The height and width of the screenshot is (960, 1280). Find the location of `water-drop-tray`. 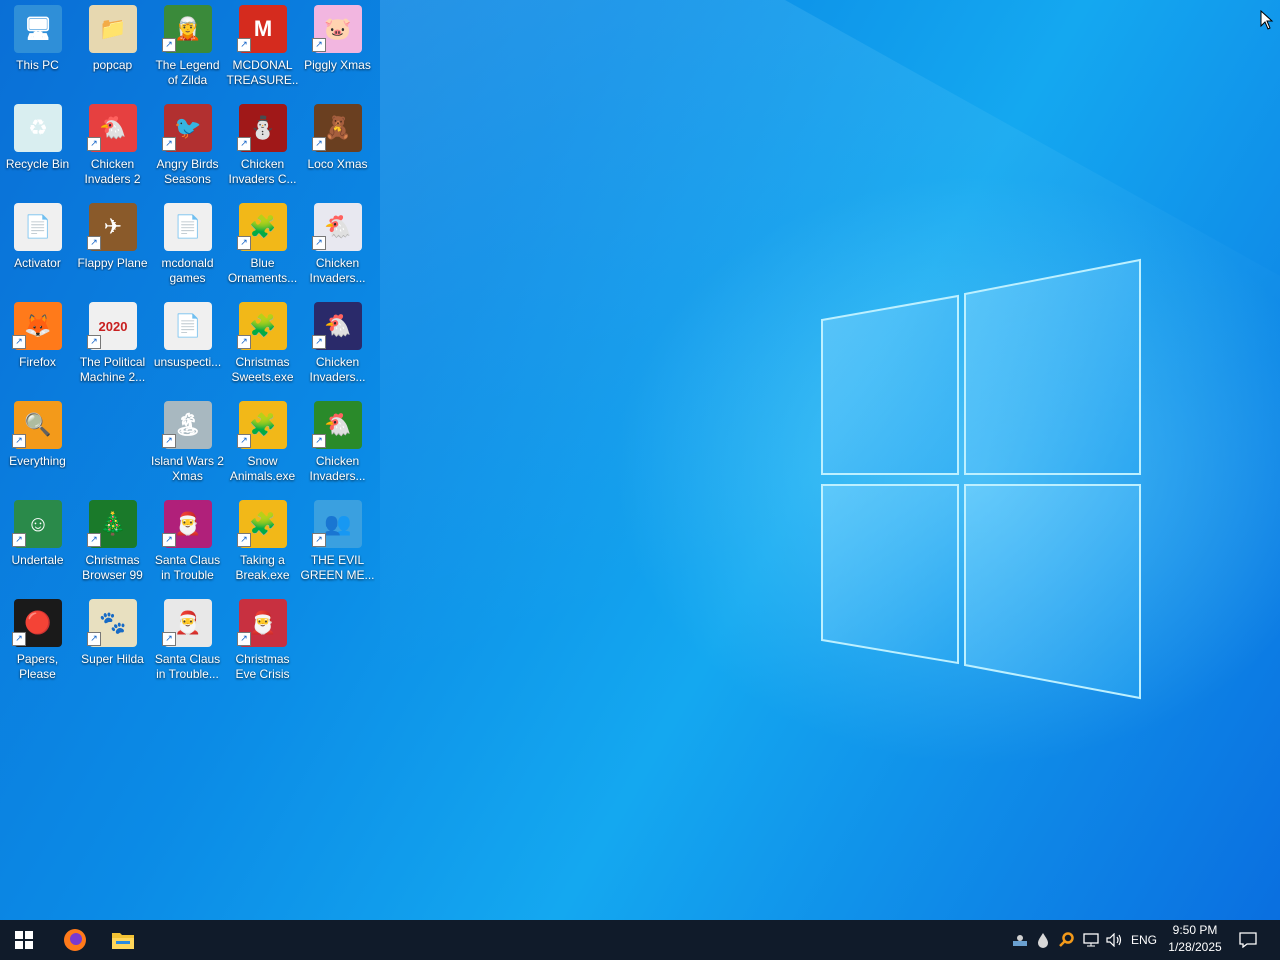

water-drop-tray is located at coordinates (1043, 940).